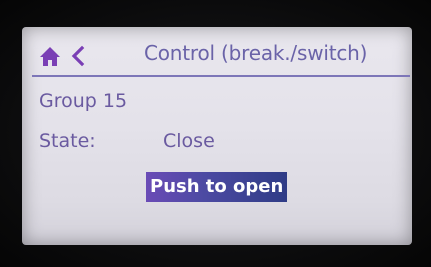 The width and height of the screenshot is (431, 267). Describe the element at coordinates (189, 141) in the screenshot. I see `state-value: Close` at that location.